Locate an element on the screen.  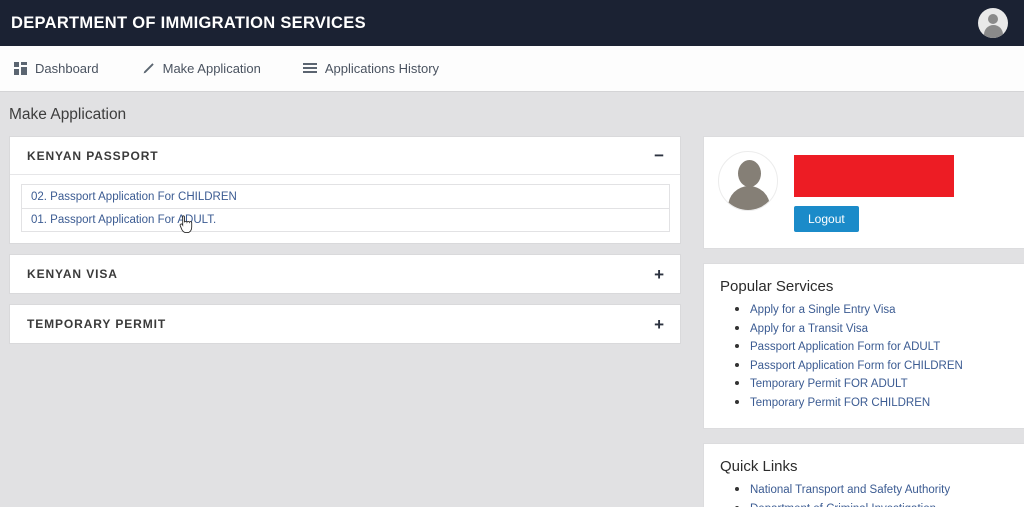
pencil-icon is located at coordinates (148, 69).